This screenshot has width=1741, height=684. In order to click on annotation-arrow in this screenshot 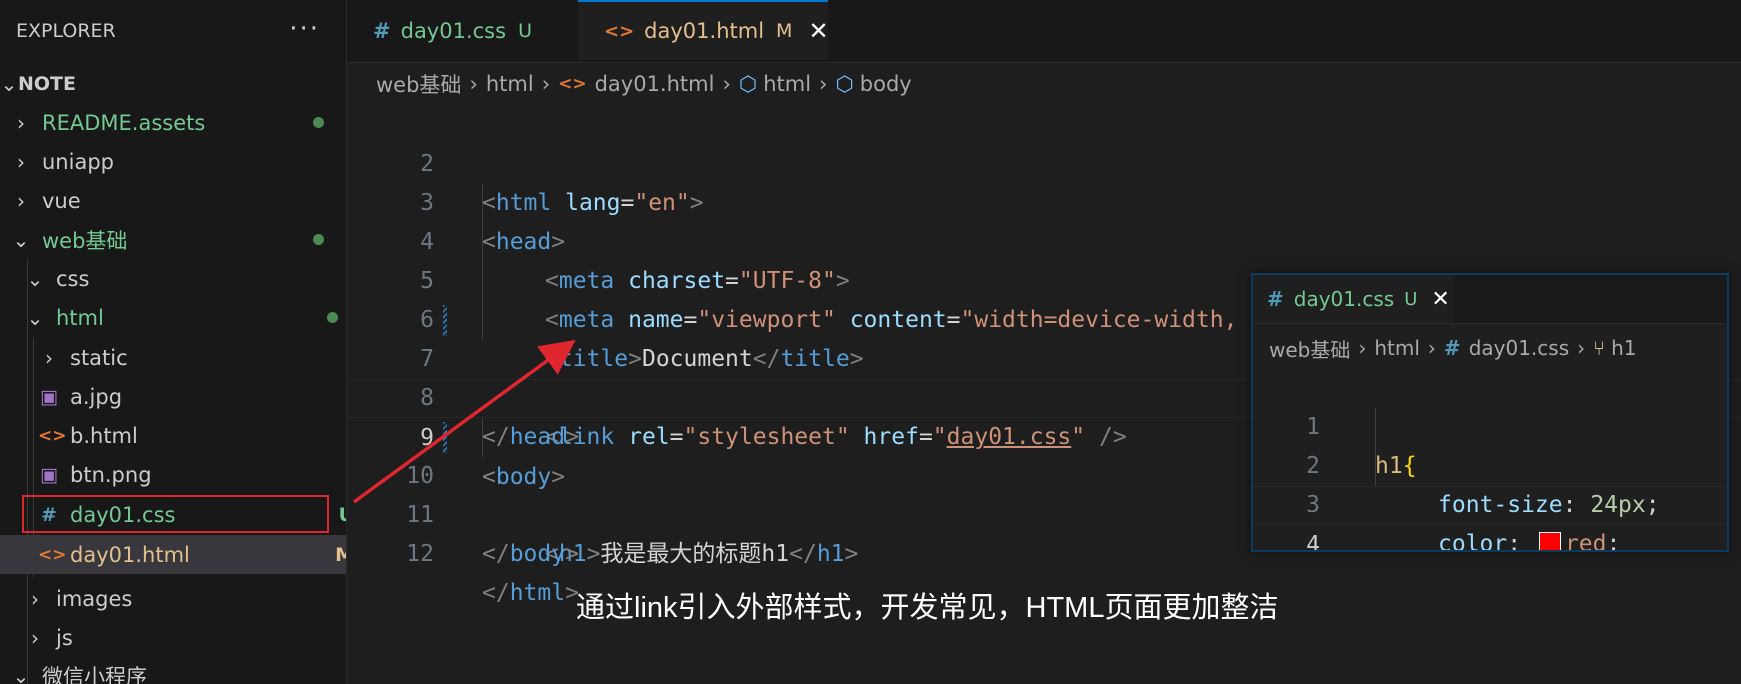, I will do `click(464, 421)`.